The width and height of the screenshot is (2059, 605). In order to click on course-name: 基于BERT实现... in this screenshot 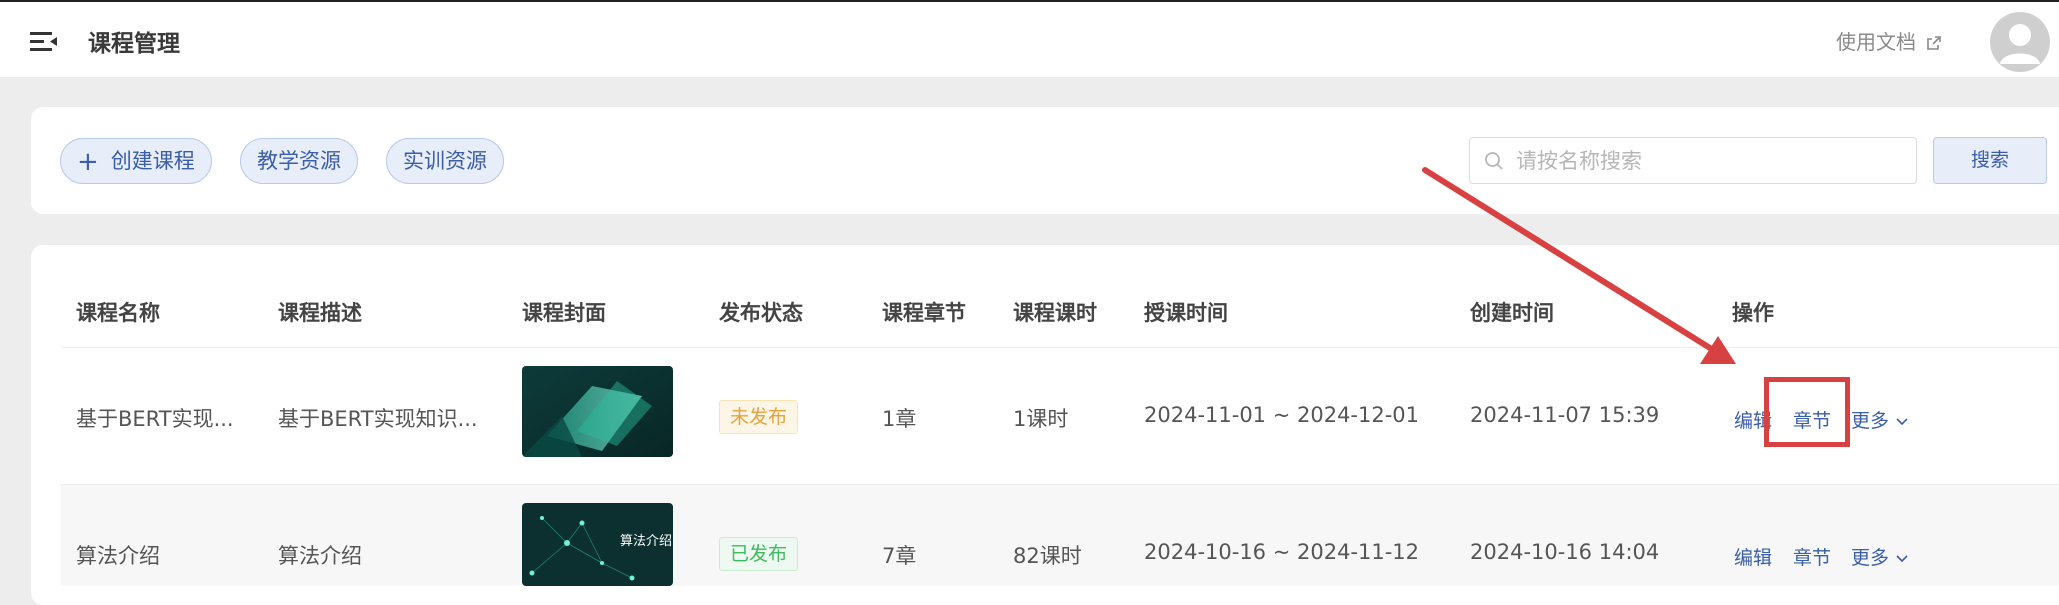, I will do `click(161, 418)`.